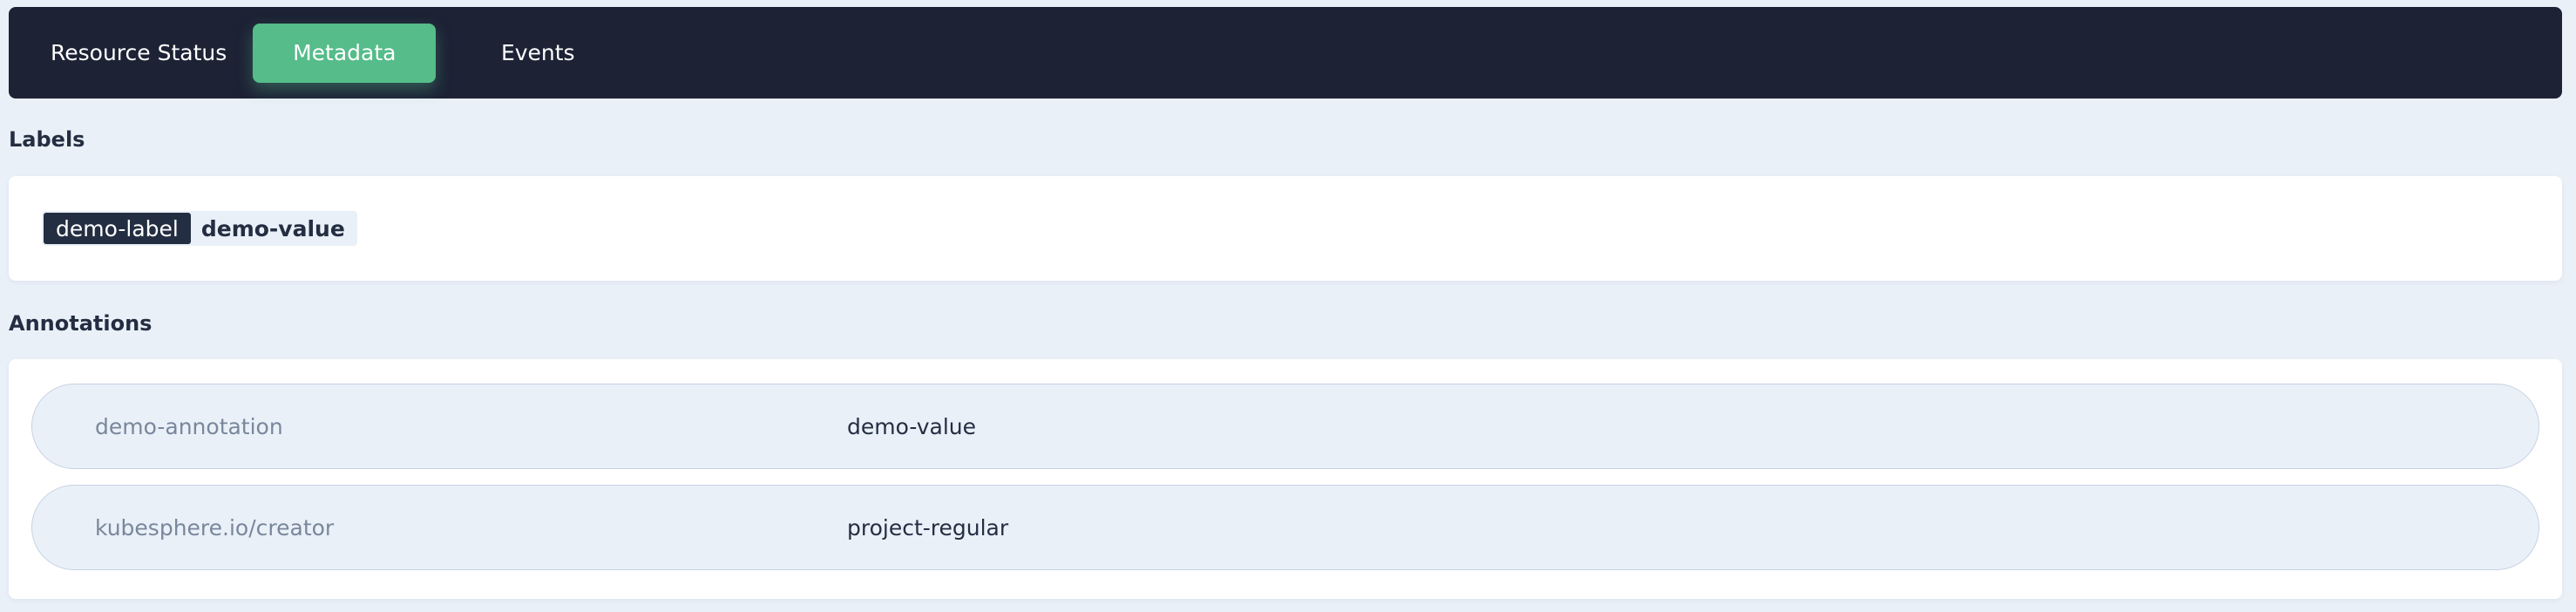 The width and height of the screenshot is (2576, 612). What do you see at coordinates (273, 228) in the screenshot?
I see `label-value: demo-value` at bounding box center [273, 228].